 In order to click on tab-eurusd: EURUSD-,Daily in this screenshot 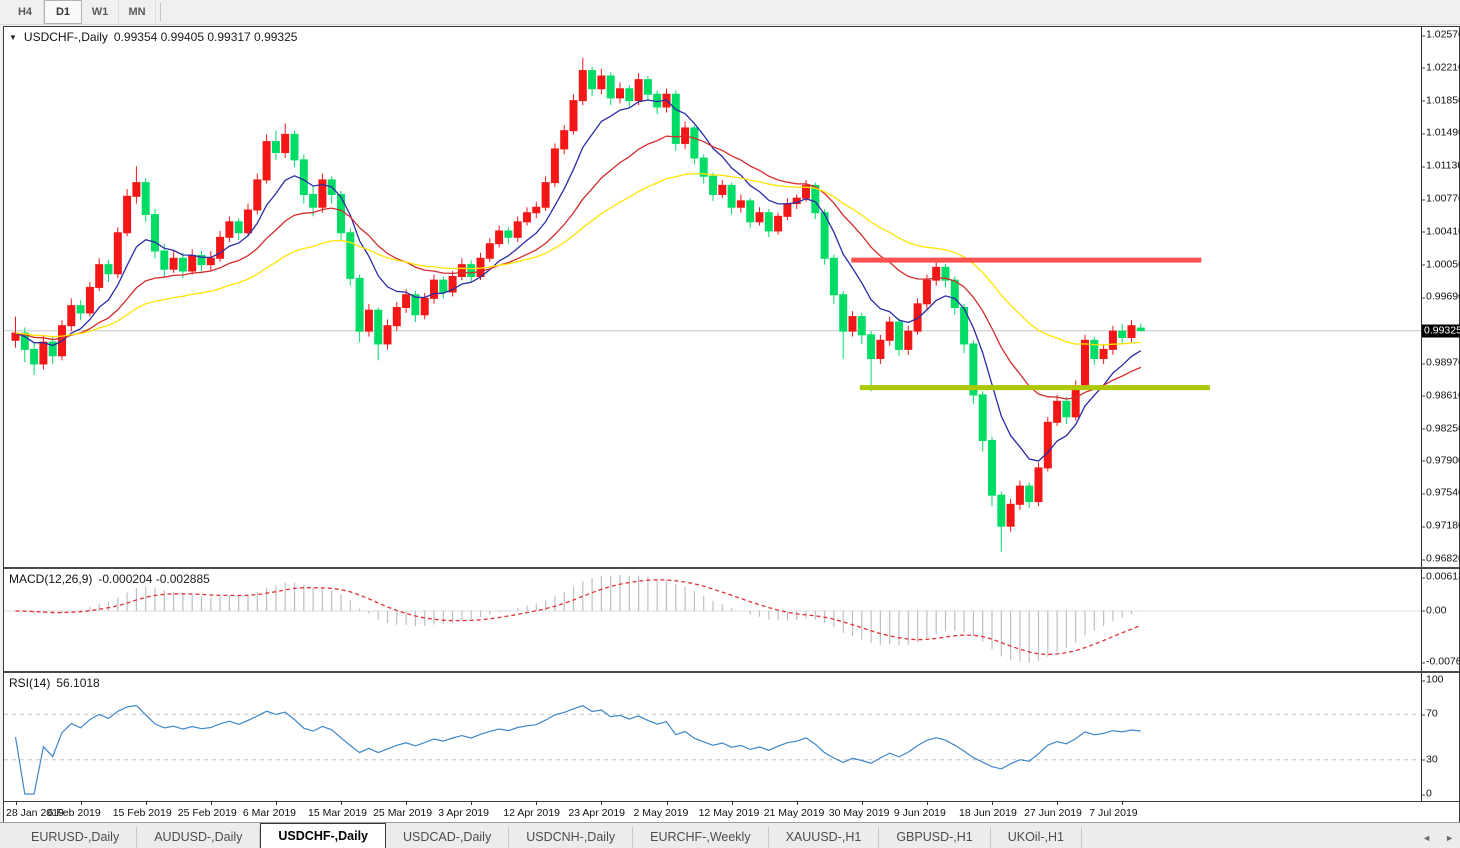, I will do `click(76, 837)`.